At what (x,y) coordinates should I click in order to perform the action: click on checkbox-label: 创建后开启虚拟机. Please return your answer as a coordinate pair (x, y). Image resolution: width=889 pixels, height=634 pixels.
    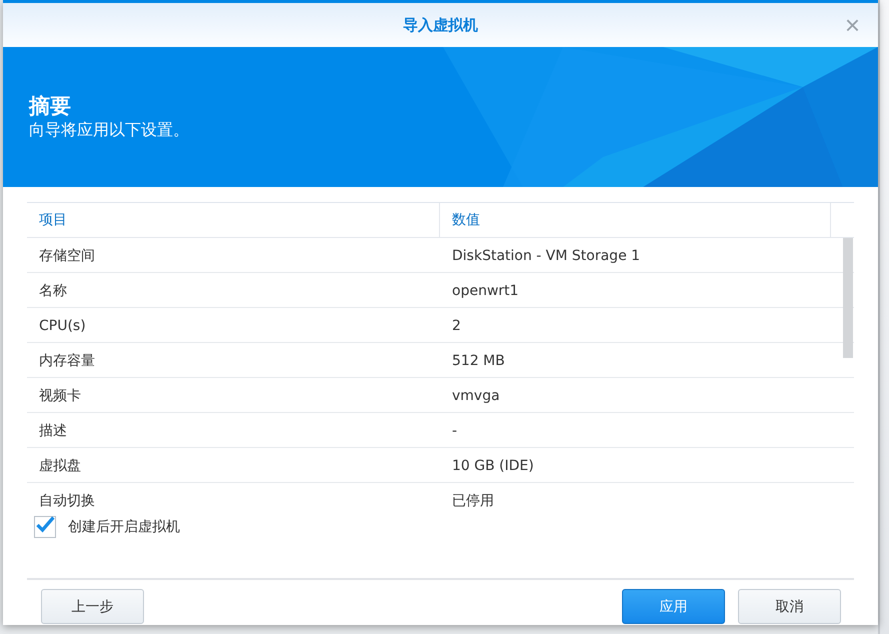
    Looking at the image, I should click on (124, 527).